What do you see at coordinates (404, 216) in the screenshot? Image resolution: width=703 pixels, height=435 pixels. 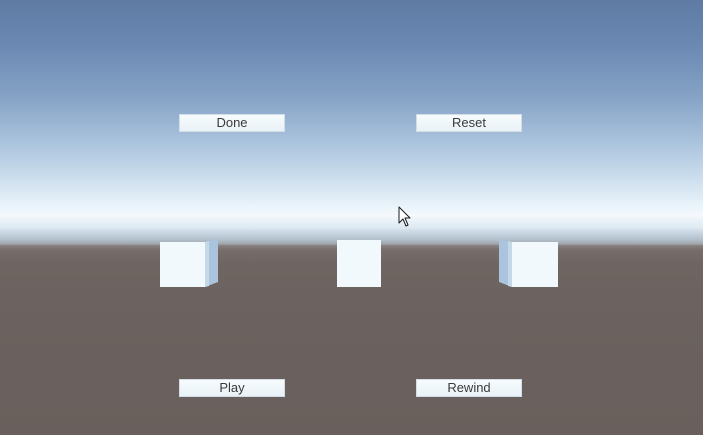 I see `mouse-pointer-icon` at bounding box center [404, 216].